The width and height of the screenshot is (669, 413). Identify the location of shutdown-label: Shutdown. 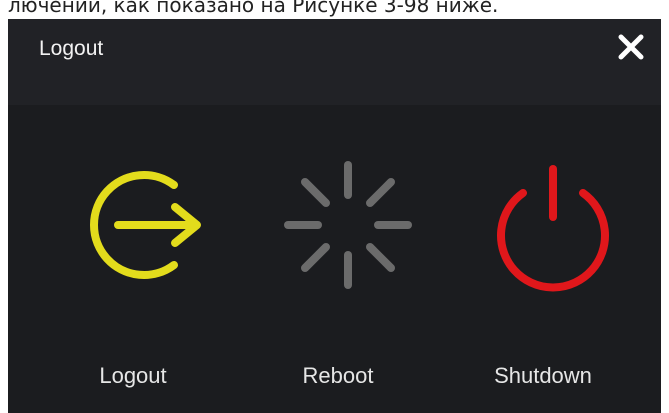
(543, 375).